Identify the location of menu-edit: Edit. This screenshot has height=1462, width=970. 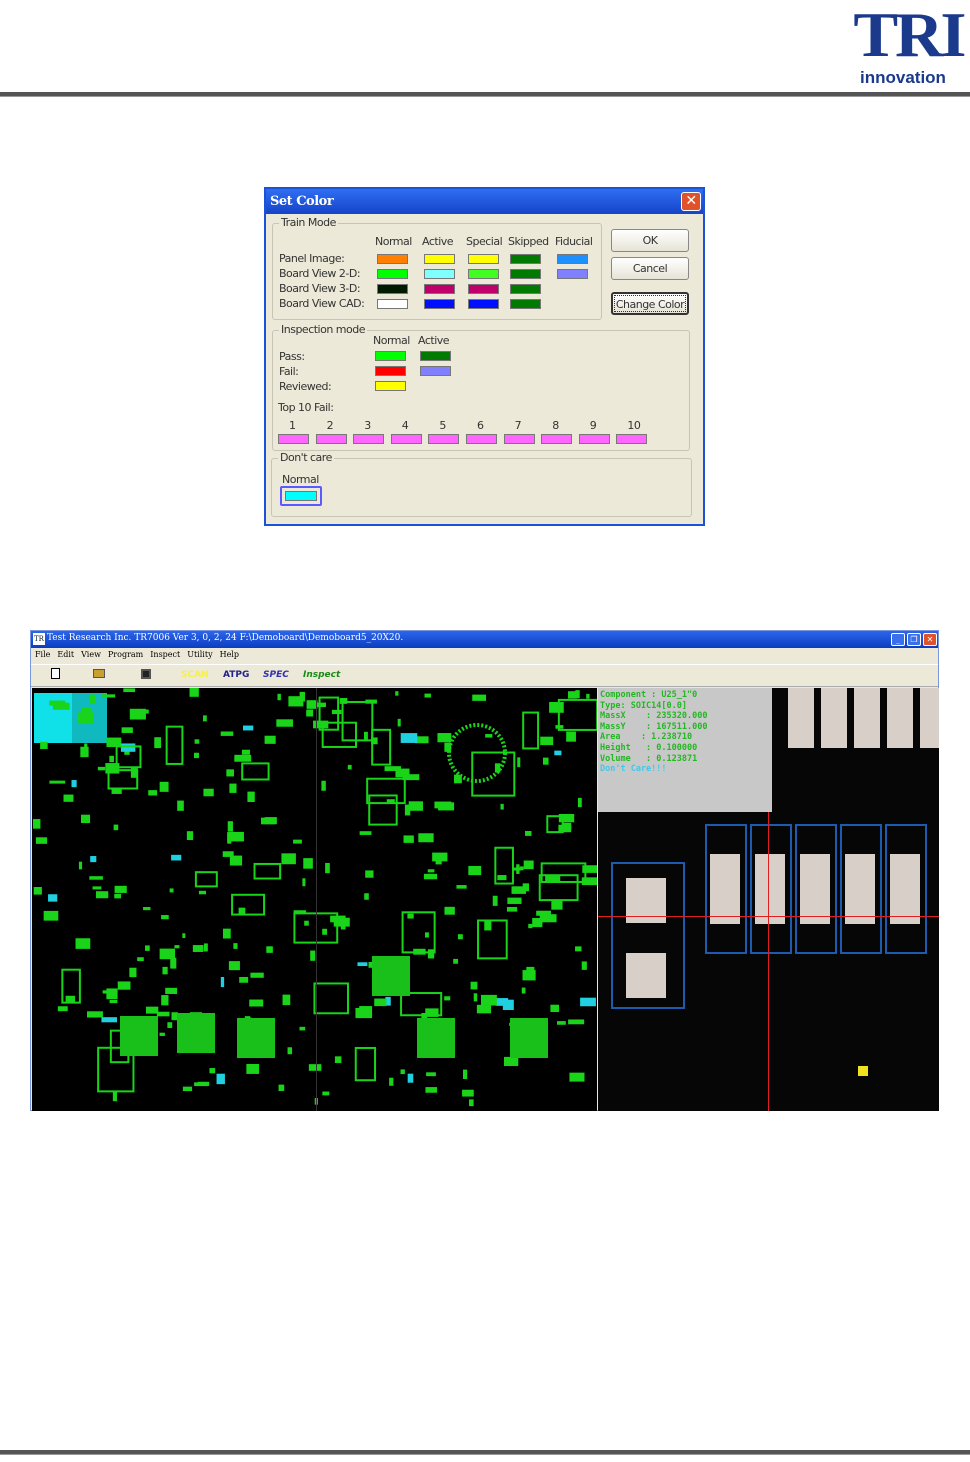
(65, 654).